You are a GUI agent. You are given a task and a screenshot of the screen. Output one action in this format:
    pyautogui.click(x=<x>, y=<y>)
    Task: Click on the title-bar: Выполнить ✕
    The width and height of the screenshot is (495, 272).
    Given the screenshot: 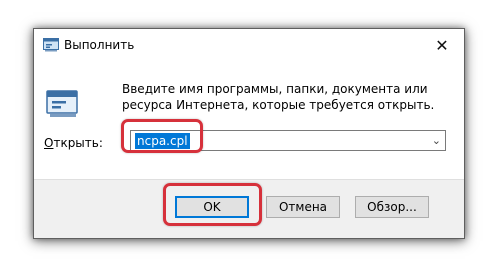 What is the action you would take?
    pyautogui.click(x=249, y=45)
    